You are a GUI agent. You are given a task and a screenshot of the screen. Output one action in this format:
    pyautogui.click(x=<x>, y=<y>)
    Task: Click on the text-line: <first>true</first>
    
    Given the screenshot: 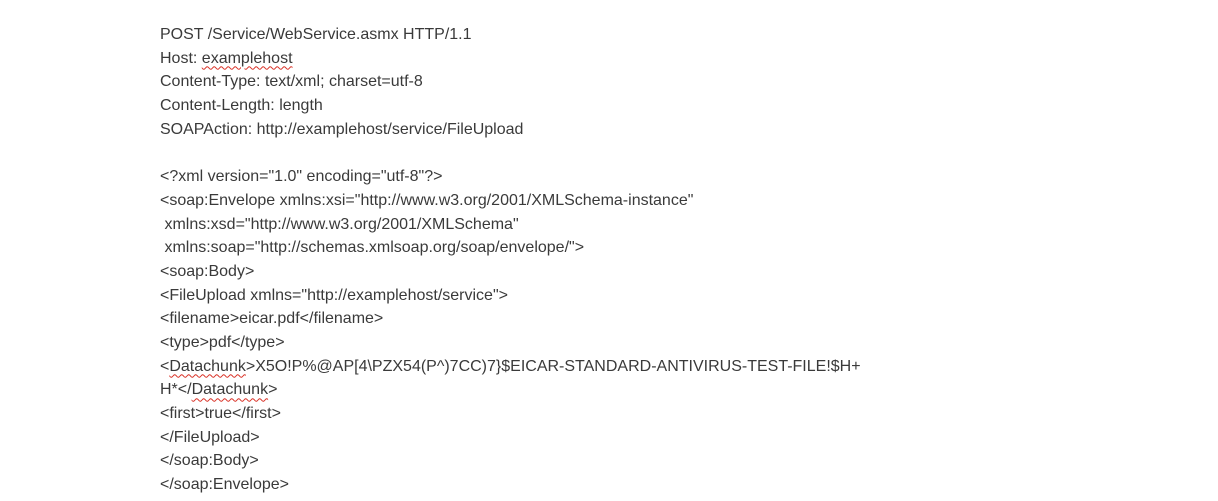 What is the action you would take?
    pyautogui.click(x=660, y=414)
    